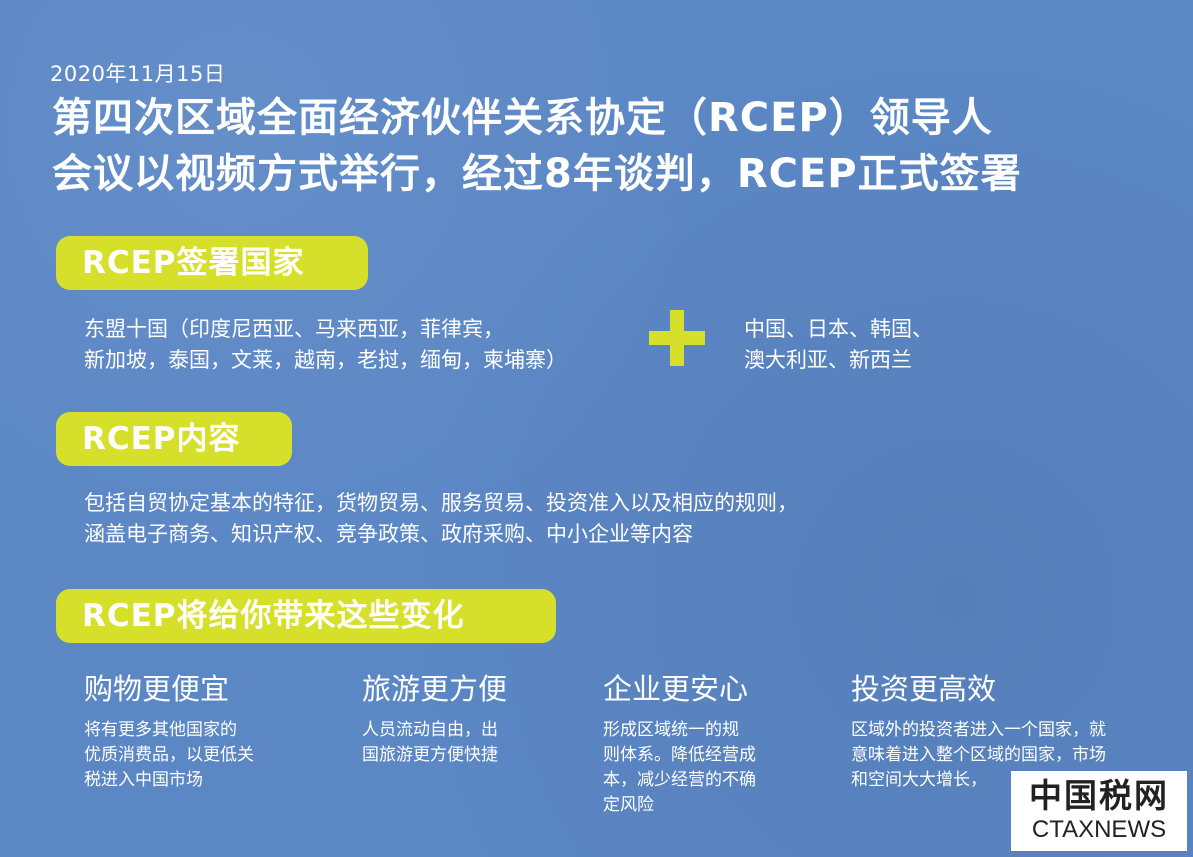 The height and width of the screenshot is (857, 1193). Describe the element at coordinates (160, 730) in the screenshot. I see `benefit-desc-line: 将有更多其他国家的` at that location.